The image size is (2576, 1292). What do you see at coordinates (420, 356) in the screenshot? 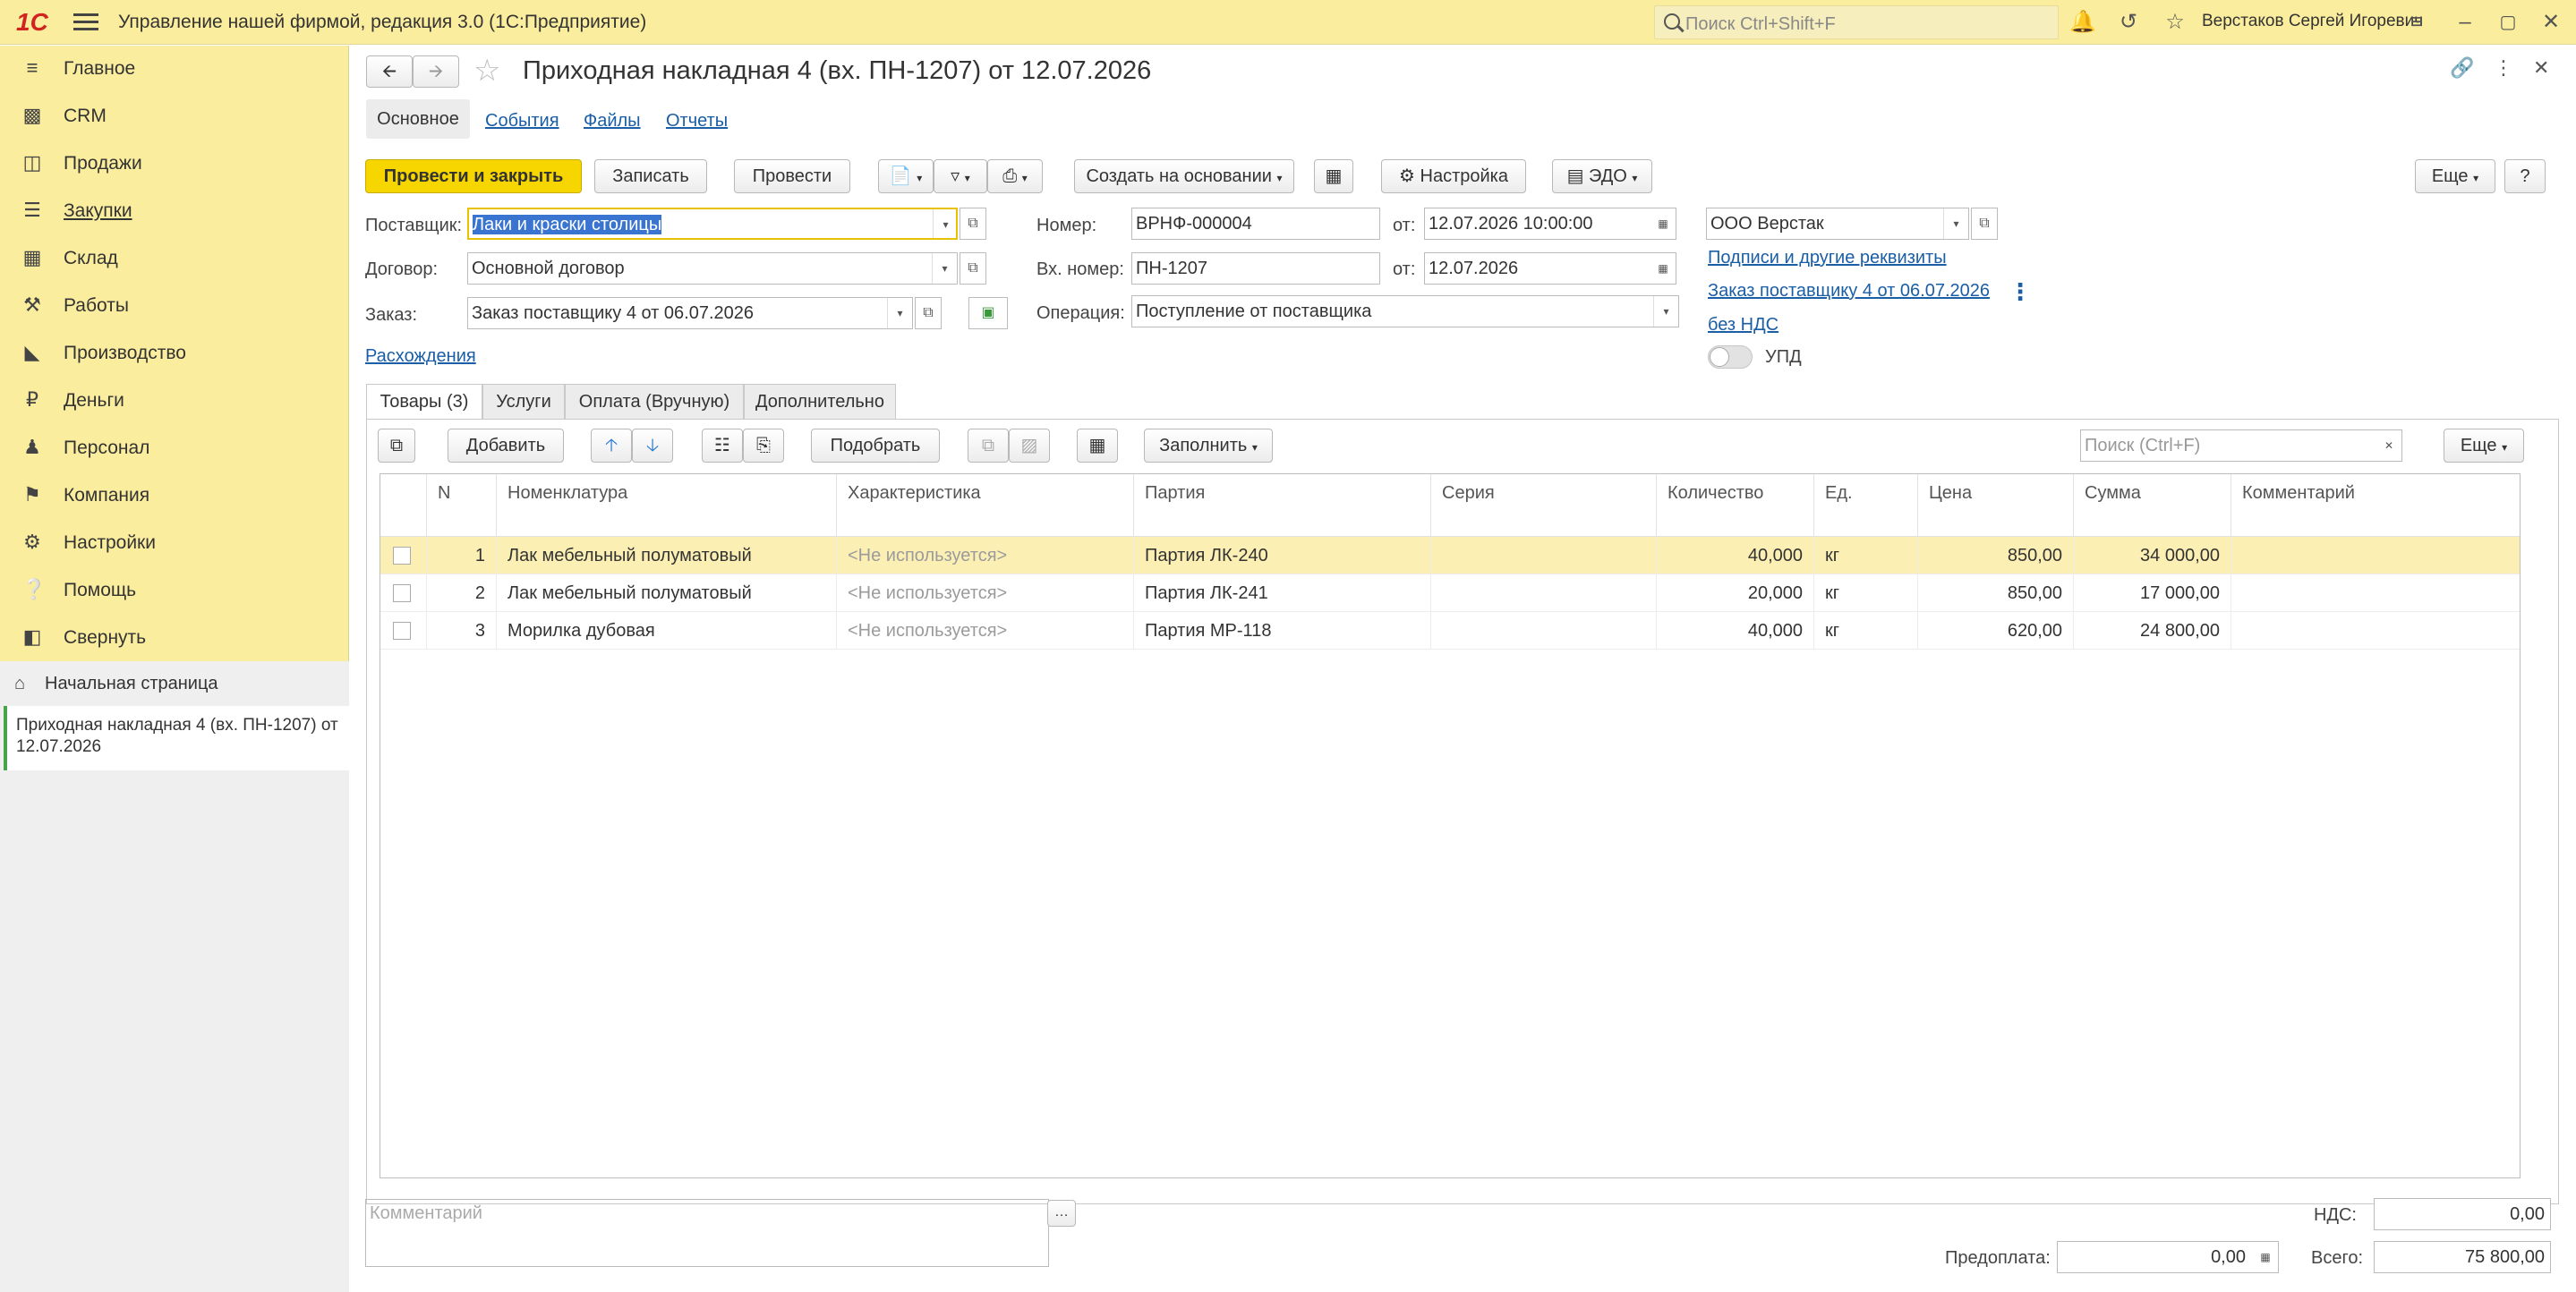
I see `discrepancies-link: Расхождения` at bounding box center [420, 356].